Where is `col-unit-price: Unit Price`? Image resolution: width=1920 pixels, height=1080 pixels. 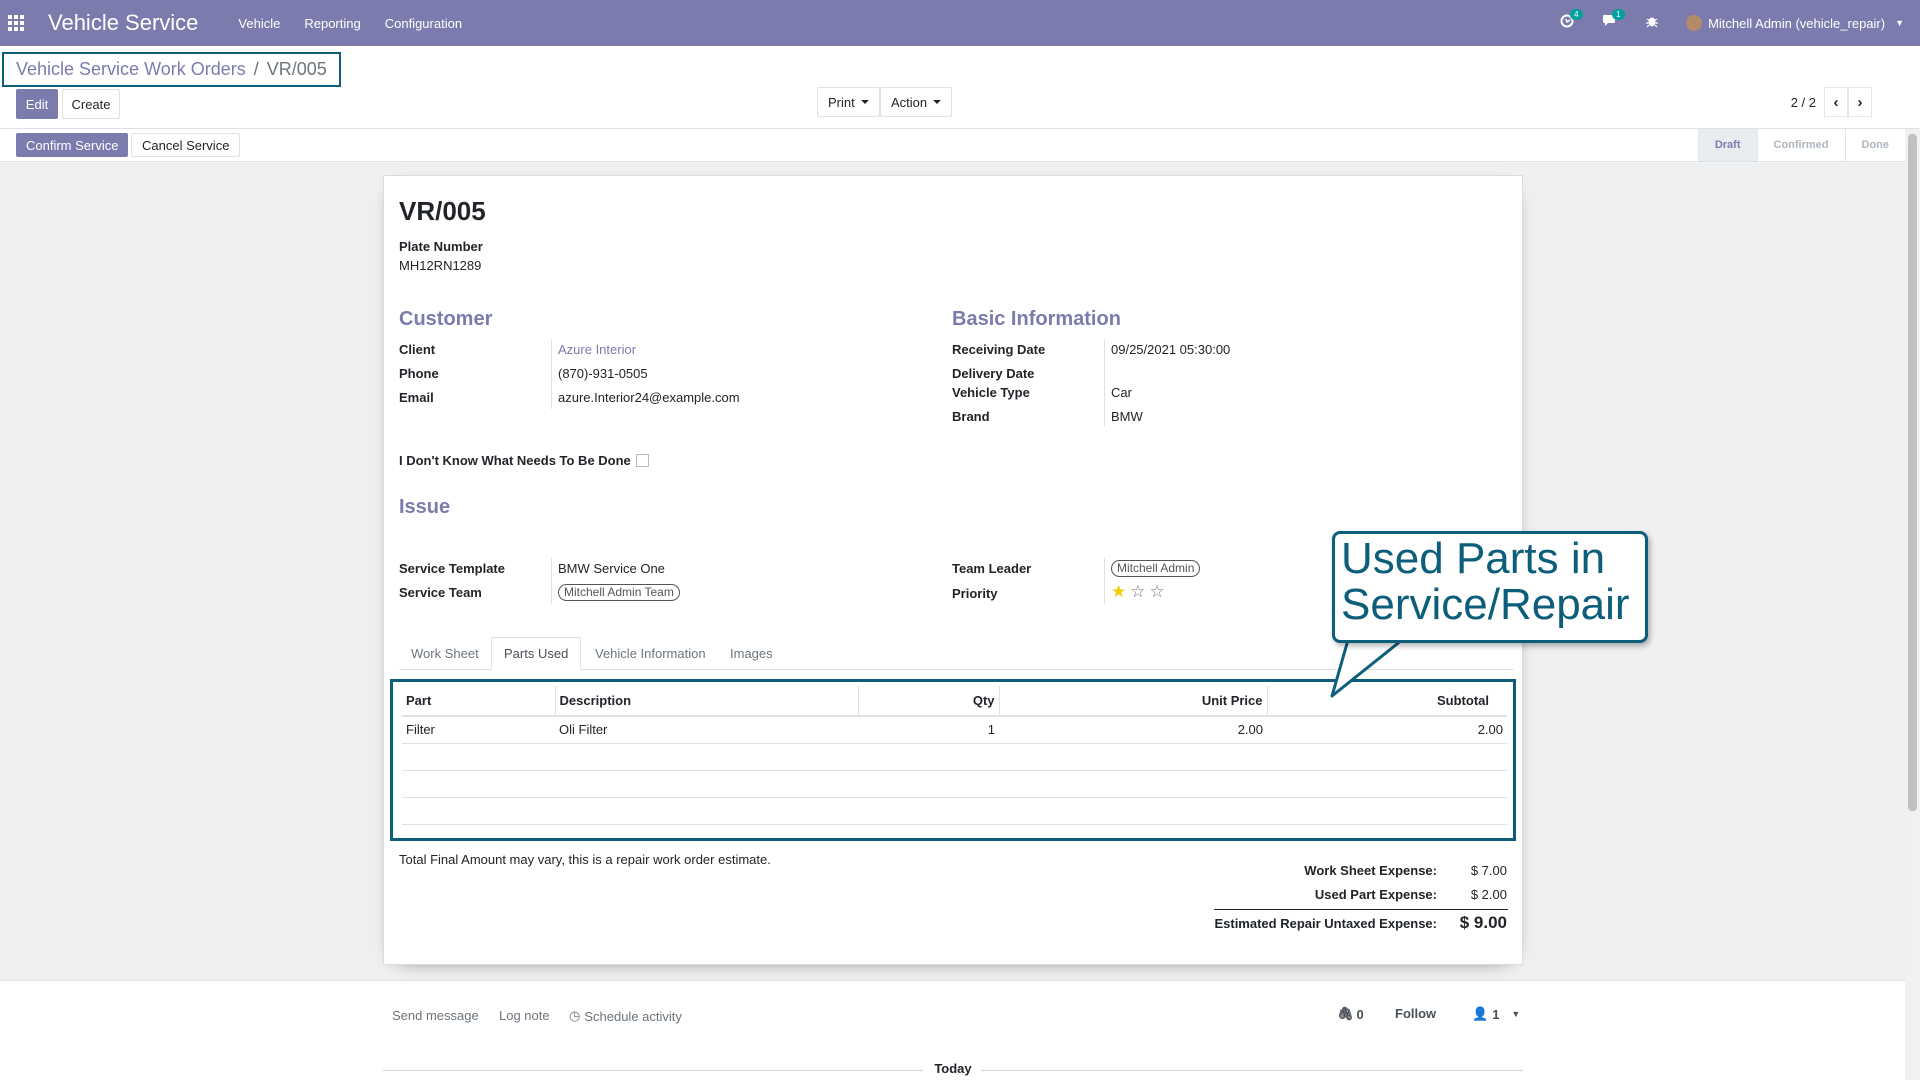 col-unit-price: Unit Price is located at coordinates (1133, 701).